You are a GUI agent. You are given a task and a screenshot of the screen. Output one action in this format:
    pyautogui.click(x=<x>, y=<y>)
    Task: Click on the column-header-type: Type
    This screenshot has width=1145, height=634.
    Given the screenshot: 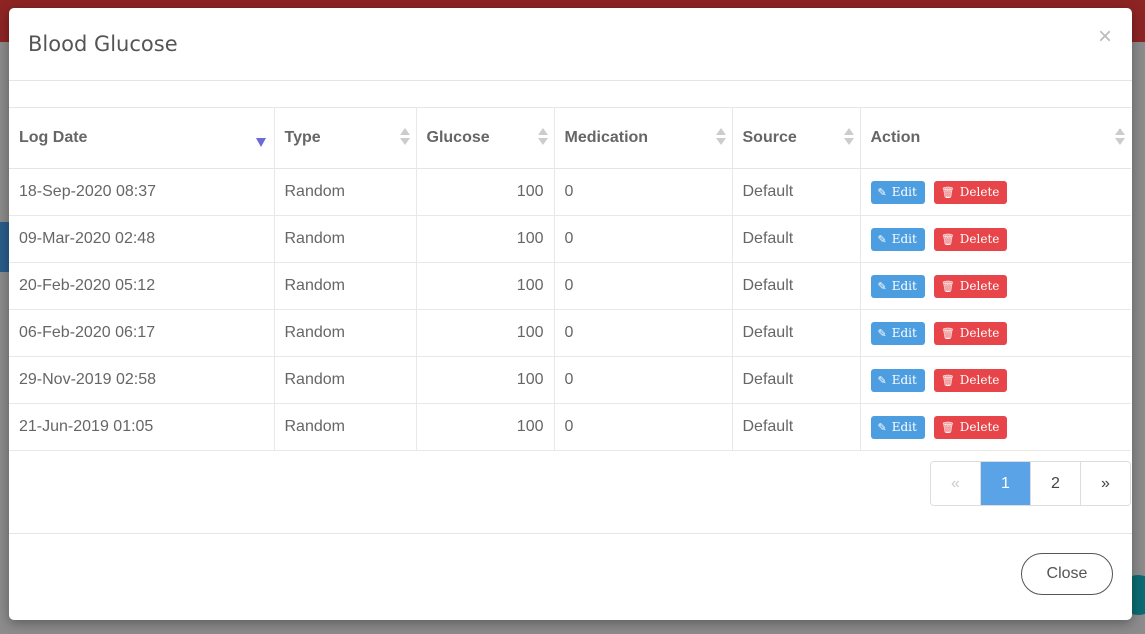 What is the action you would take?
    pyautogui.click(x=345, y=138)
    